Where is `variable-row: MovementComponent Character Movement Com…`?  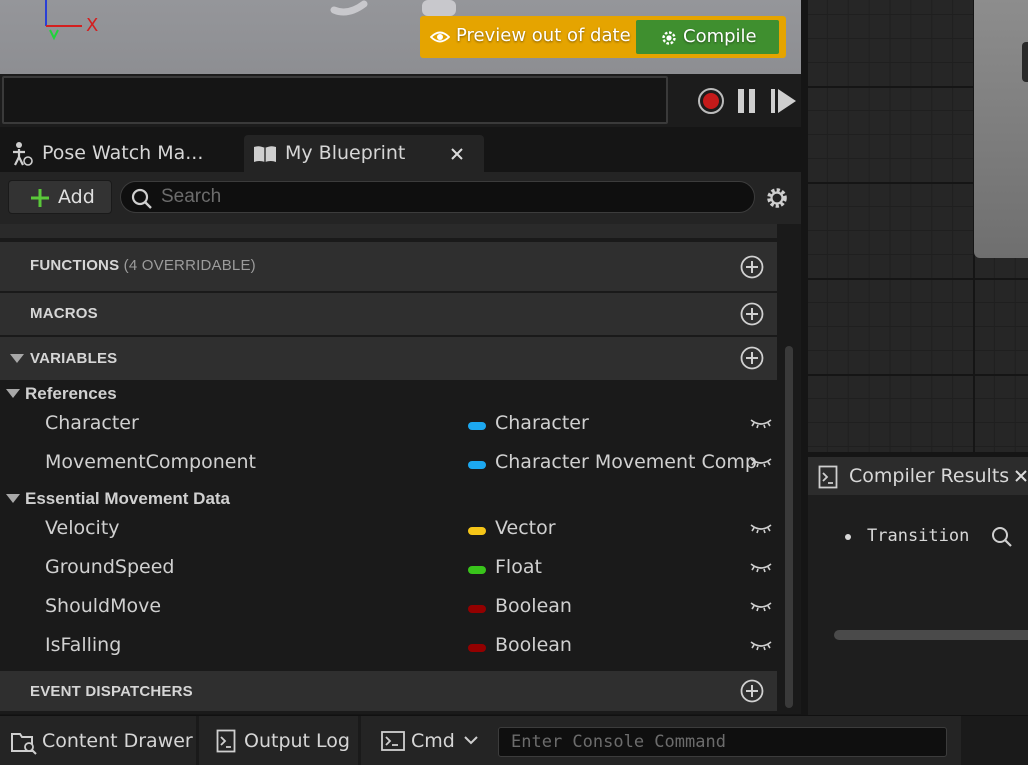
variable-row: MovementComponent Character Movement Com… is located at coordinates (388, 464).